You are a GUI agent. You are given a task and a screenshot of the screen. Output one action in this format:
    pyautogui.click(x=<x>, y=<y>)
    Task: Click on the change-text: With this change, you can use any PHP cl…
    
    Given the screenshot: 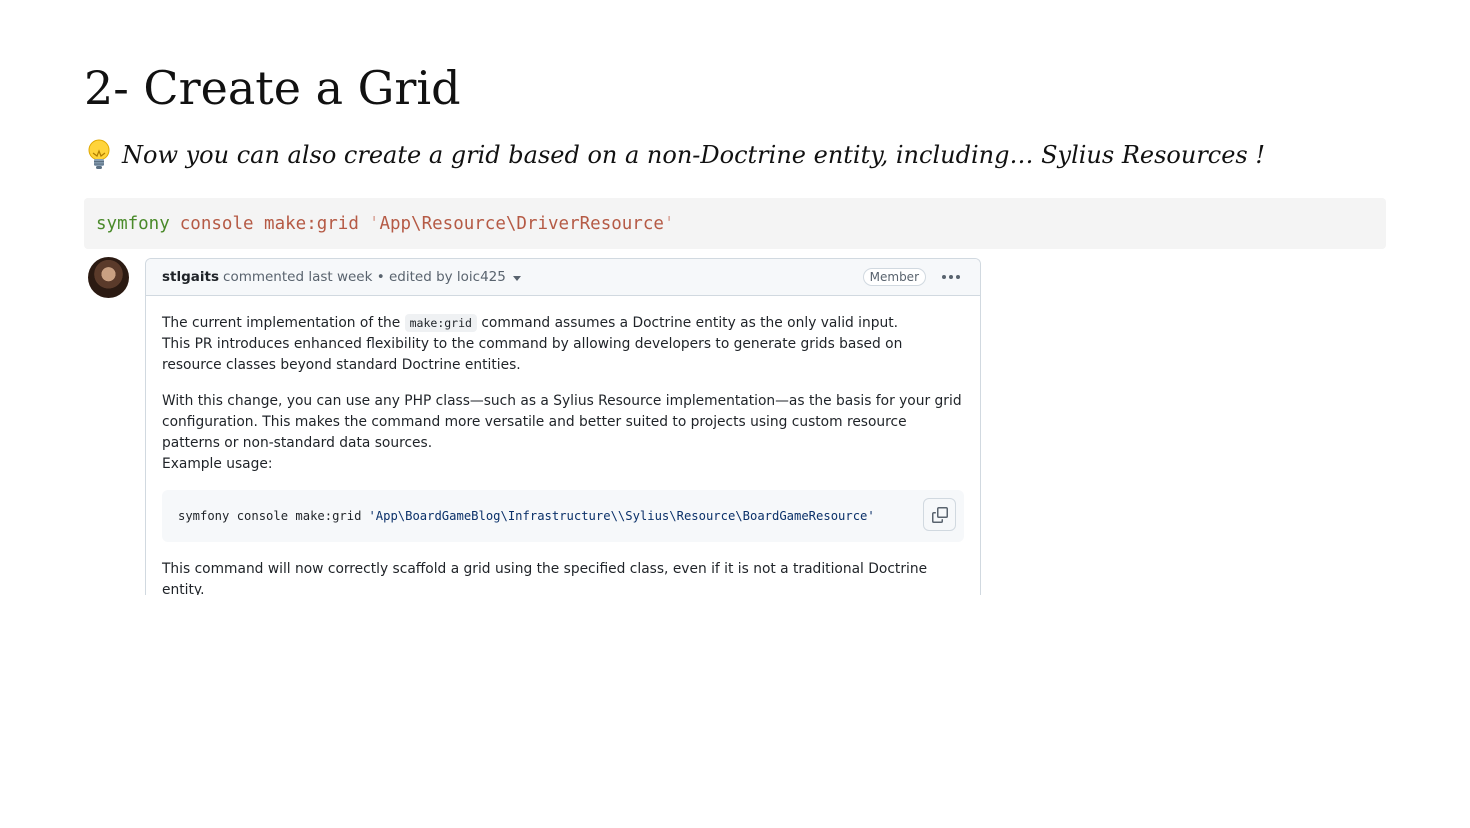 What is the action you would take?
    pyautogui.click(x=562, y=422)
    